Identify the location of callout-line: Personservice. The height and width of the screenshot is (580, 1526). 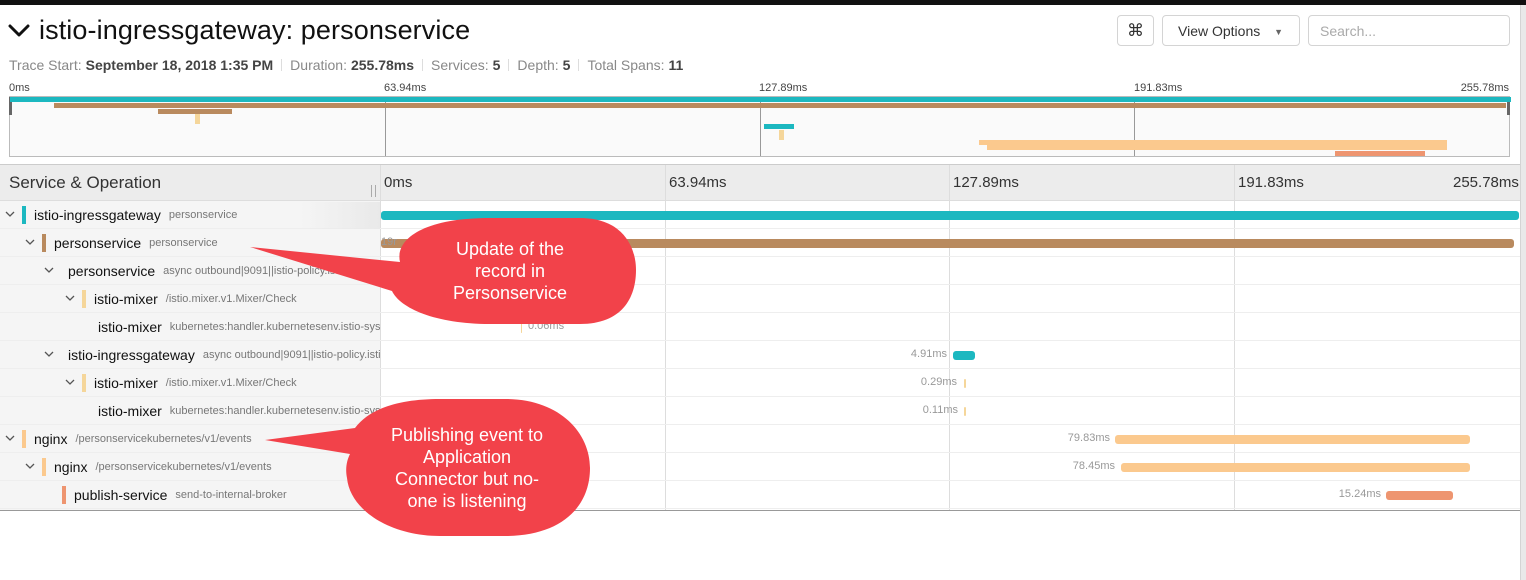
(510, 293).